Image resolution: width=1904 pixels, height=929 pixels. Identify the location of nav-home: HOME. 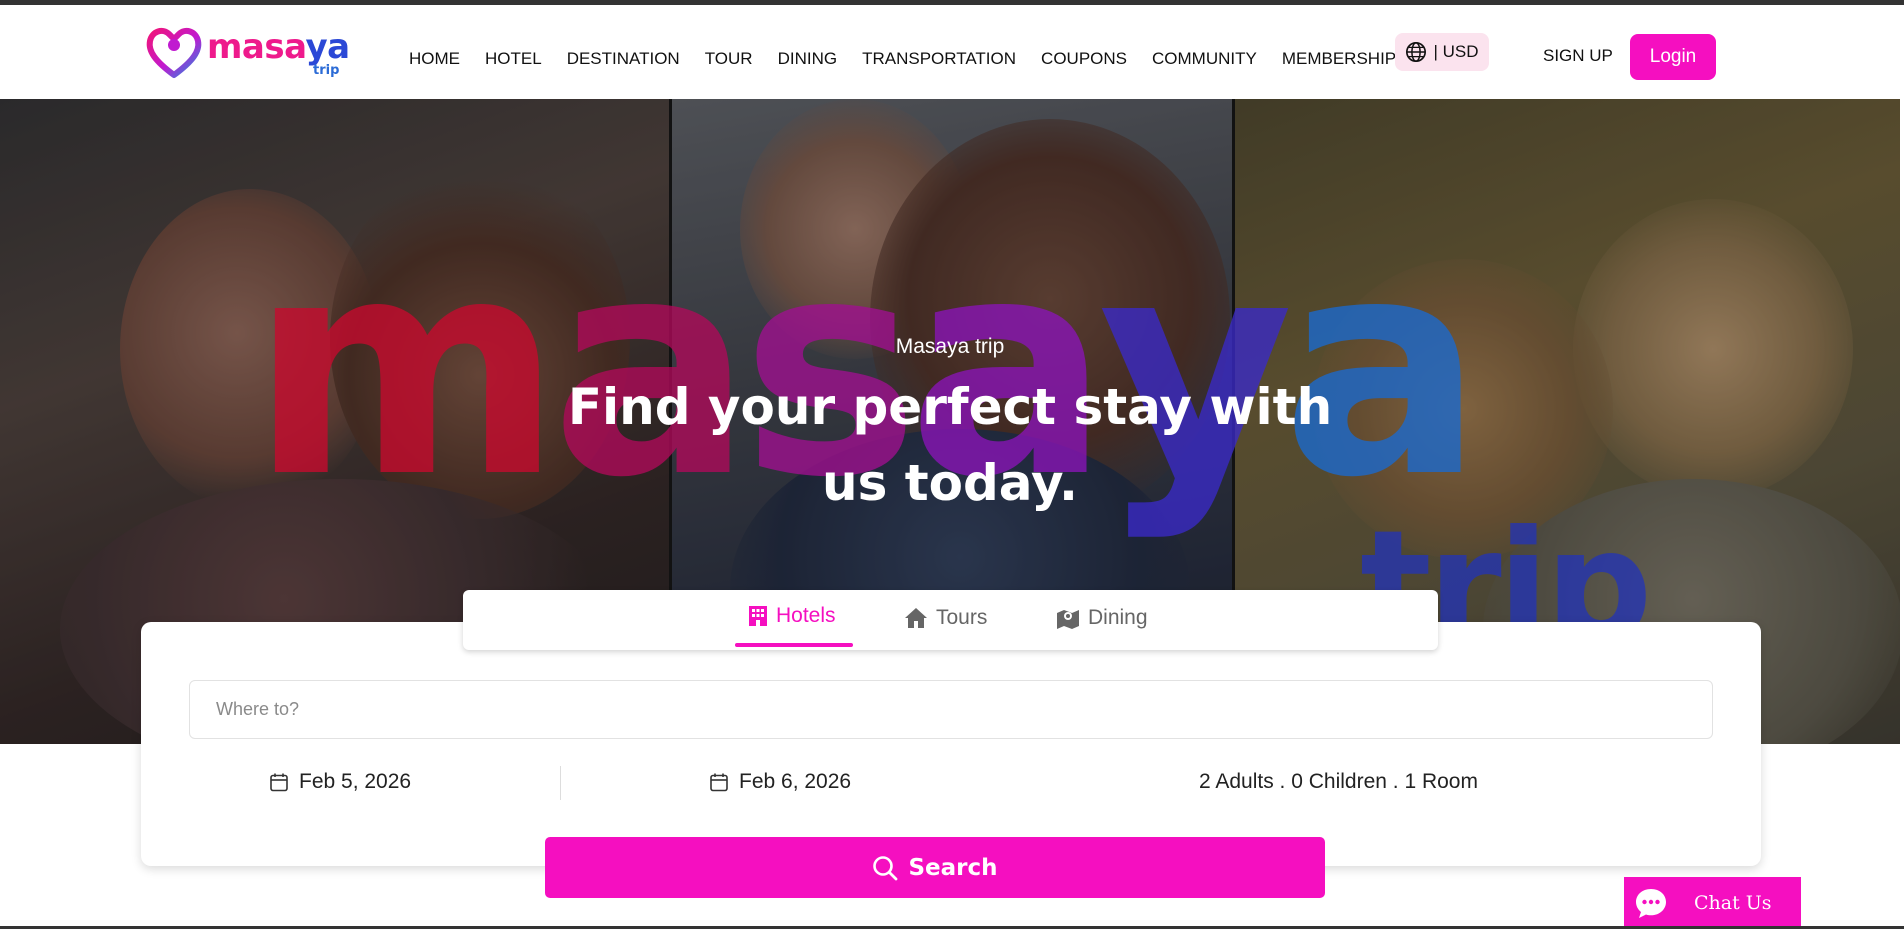
(434, 59).